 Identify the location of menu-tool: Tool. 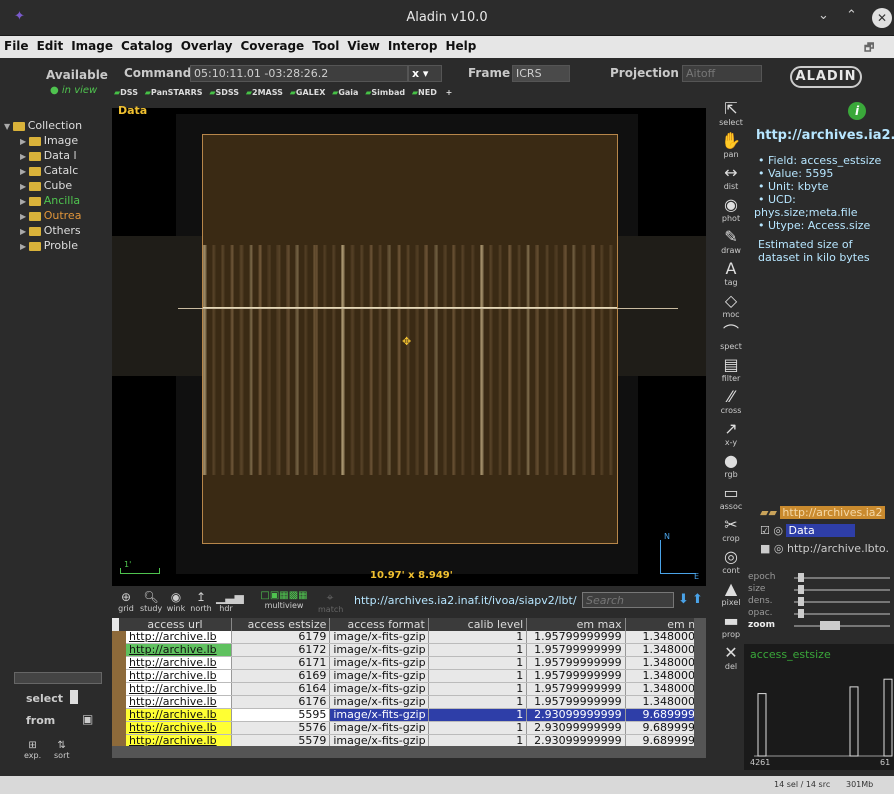
(325, 46).